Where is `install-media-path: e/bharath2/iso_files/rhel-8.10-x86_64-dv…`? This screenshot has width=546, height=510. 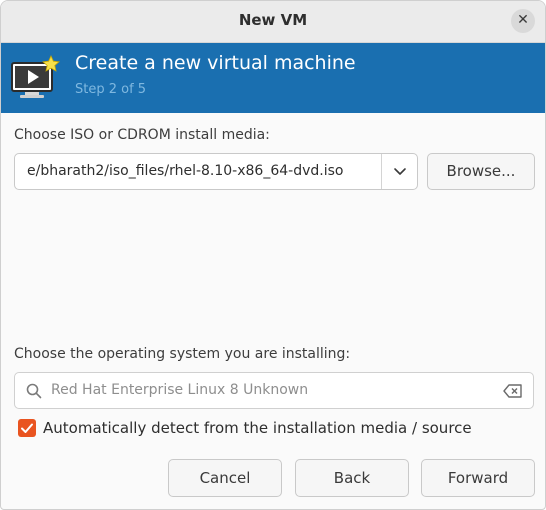
install-media-path: e/bharath2/iso_files/rhel-8.10-x86_64-dv… is located at coordinates (202, 171).